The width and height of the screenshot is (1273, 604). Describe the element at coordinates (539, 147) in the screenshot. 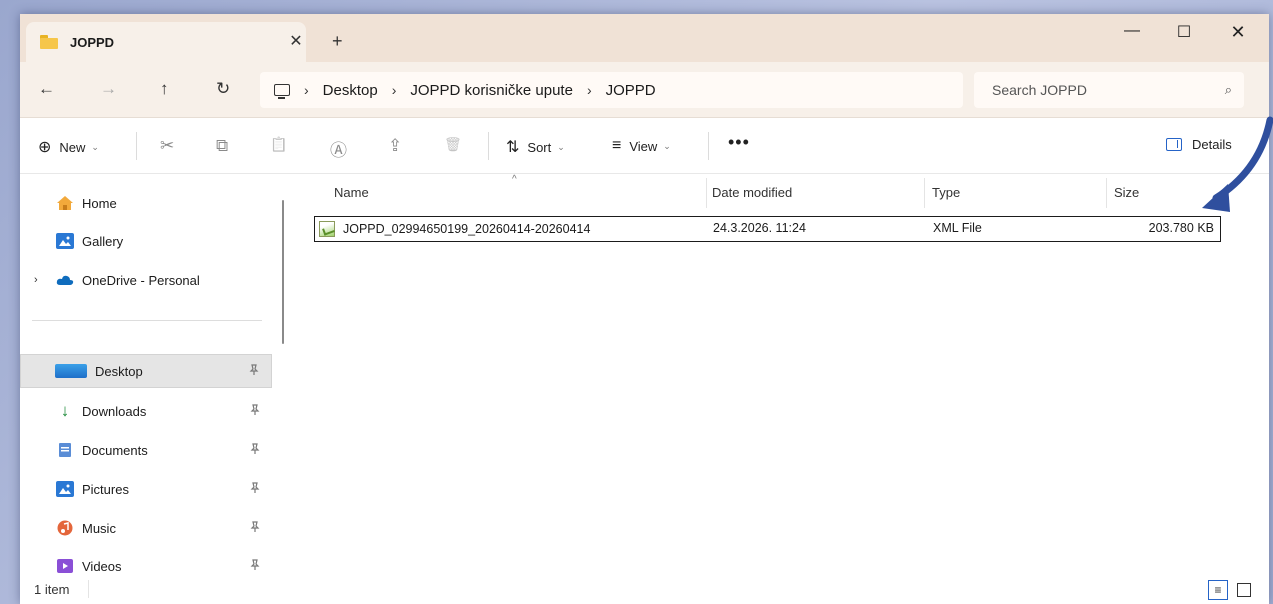

I see `sort-label: Sort` at that location.